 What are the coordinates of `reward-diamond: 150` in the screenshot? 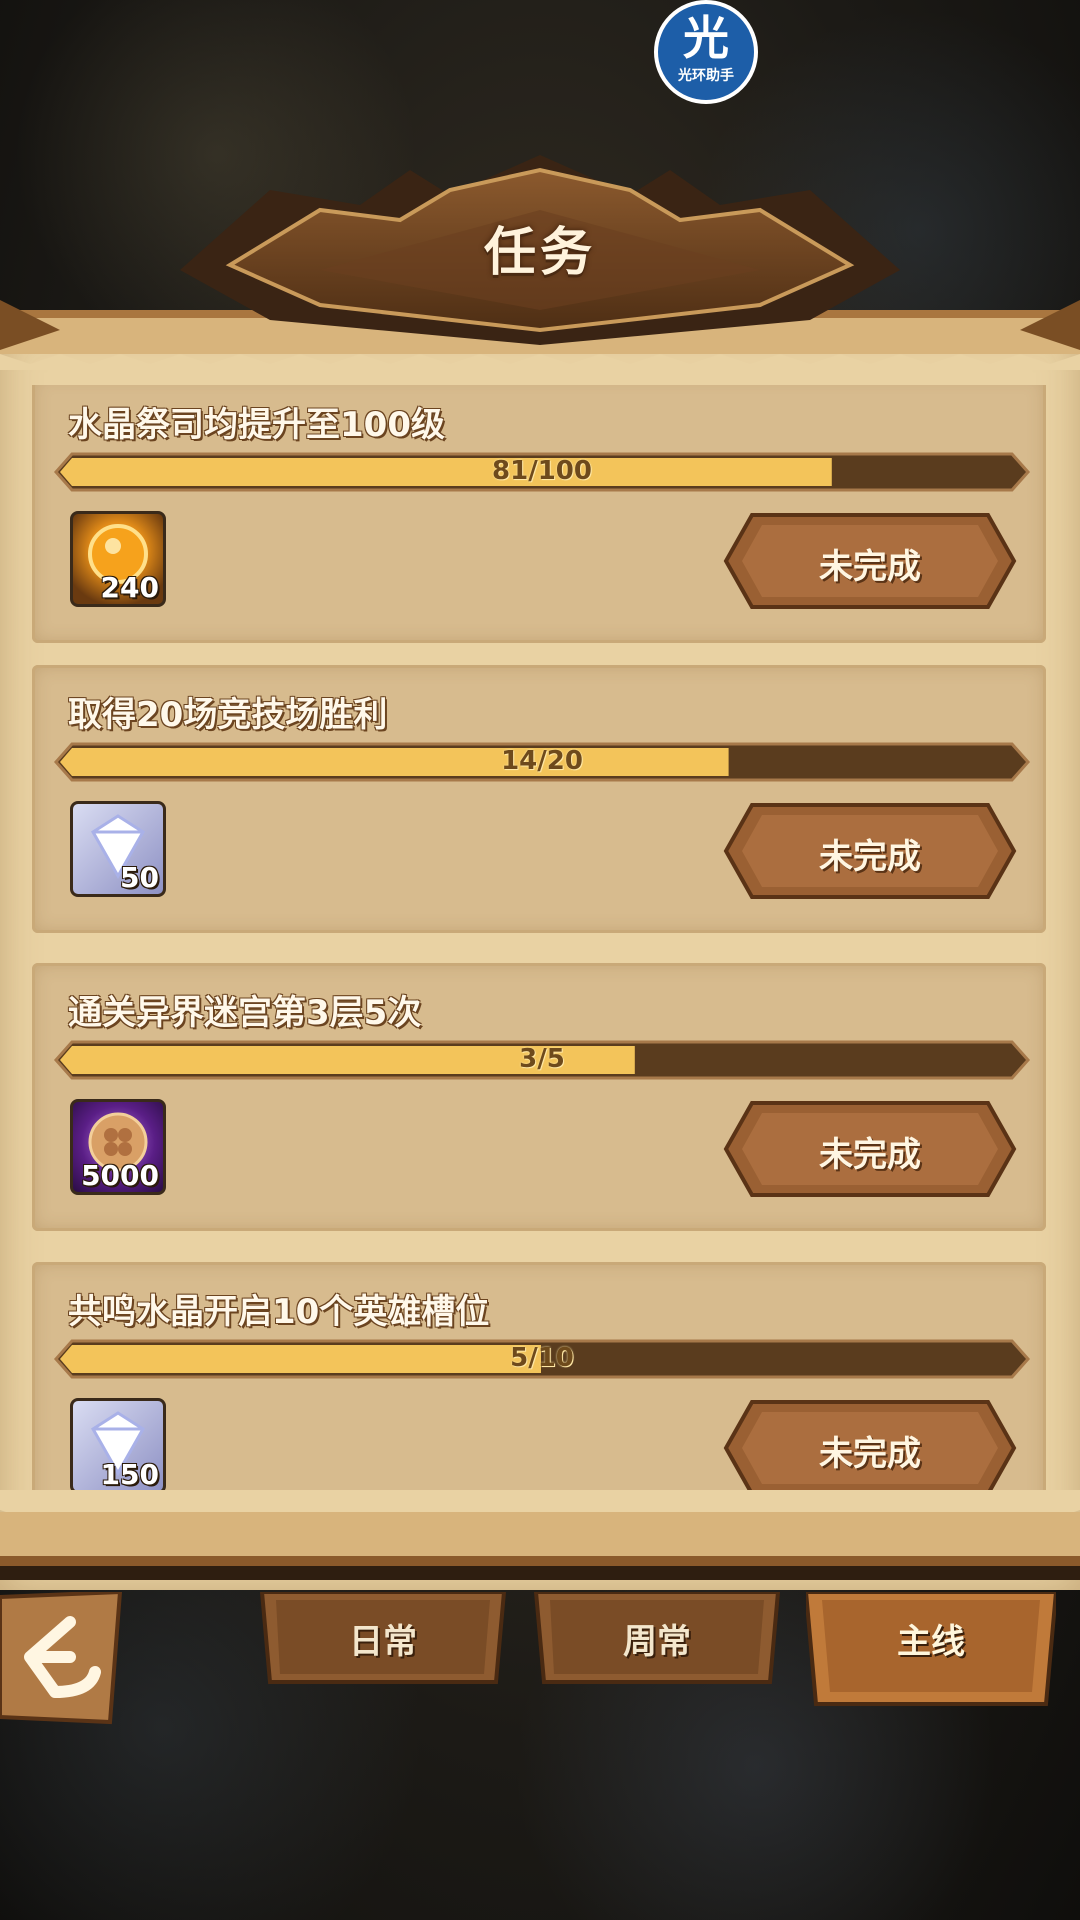 It's located at (118, 1446).